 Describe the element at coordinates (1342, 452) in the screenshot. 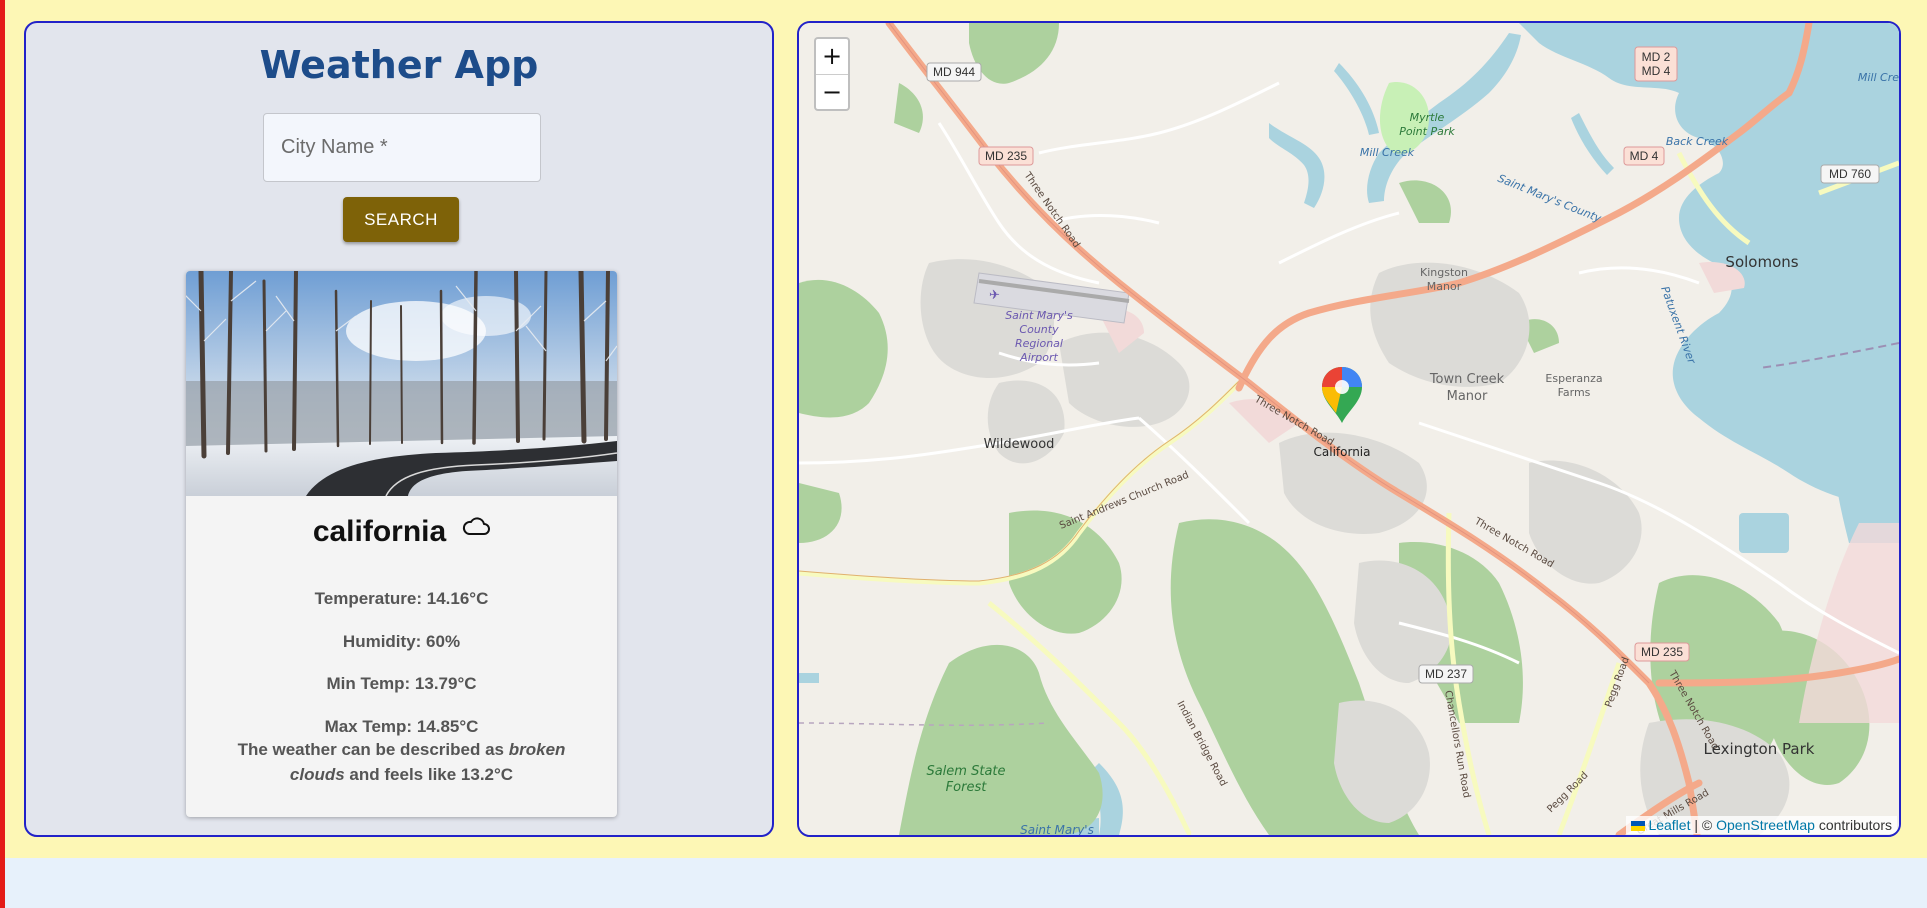

I see `marker-label: California` at that location.